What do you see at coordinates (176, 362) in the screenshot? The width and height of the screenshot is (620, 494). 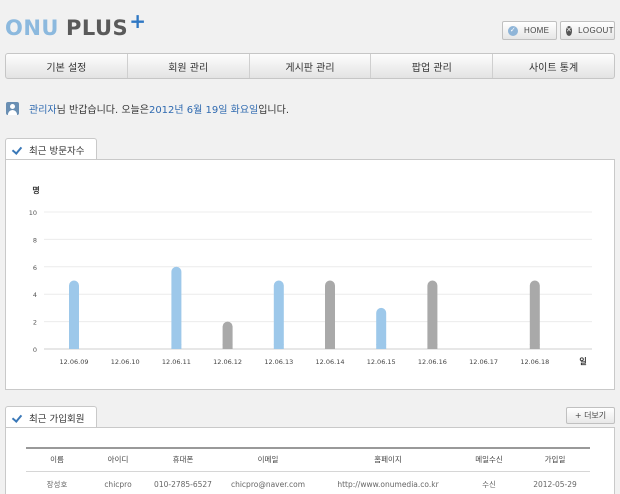 I see `x-tick-label: 12.06.11` at bounding box center [176, 362].